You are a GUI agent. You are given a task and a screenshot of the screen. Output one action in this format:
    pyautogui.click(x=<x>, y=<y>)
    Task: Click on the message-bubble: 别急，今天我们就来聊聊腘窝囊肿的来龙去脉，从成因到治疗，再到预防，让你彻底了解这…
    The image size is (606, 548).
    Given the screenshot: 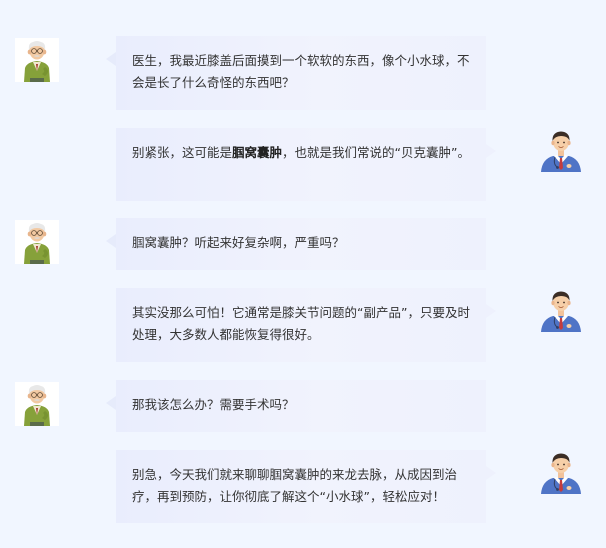 What is the action you would take?
    pyautogui.click(x=301, y=486)
    